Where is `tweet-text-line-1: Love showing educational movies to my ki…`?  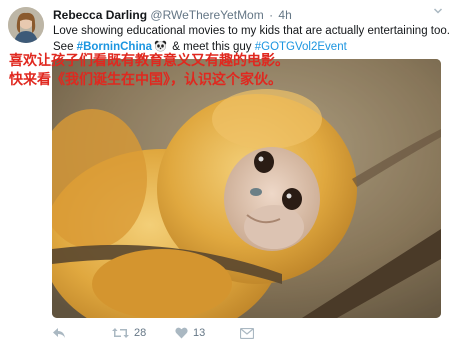 tweet-text-line-1: Love showing educational movies to my ki… is located at coordinates (251, 31).